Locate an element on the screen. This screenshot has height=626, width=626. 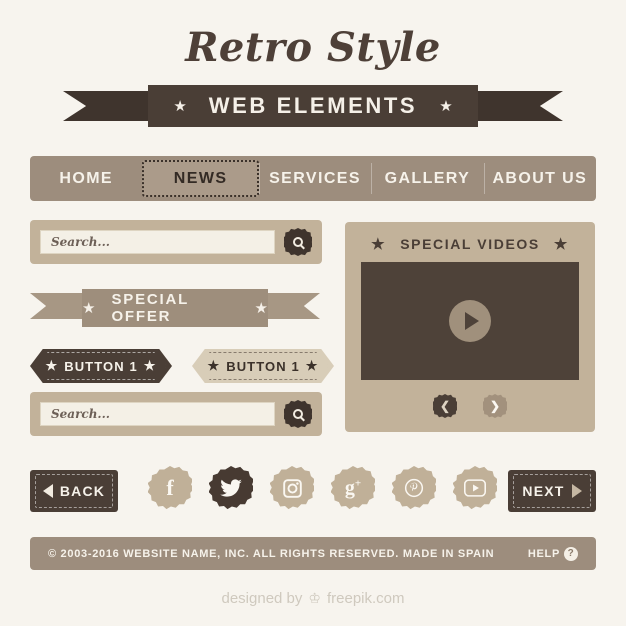
nav-item-news: NEWS is located at coordinates (200, 178).